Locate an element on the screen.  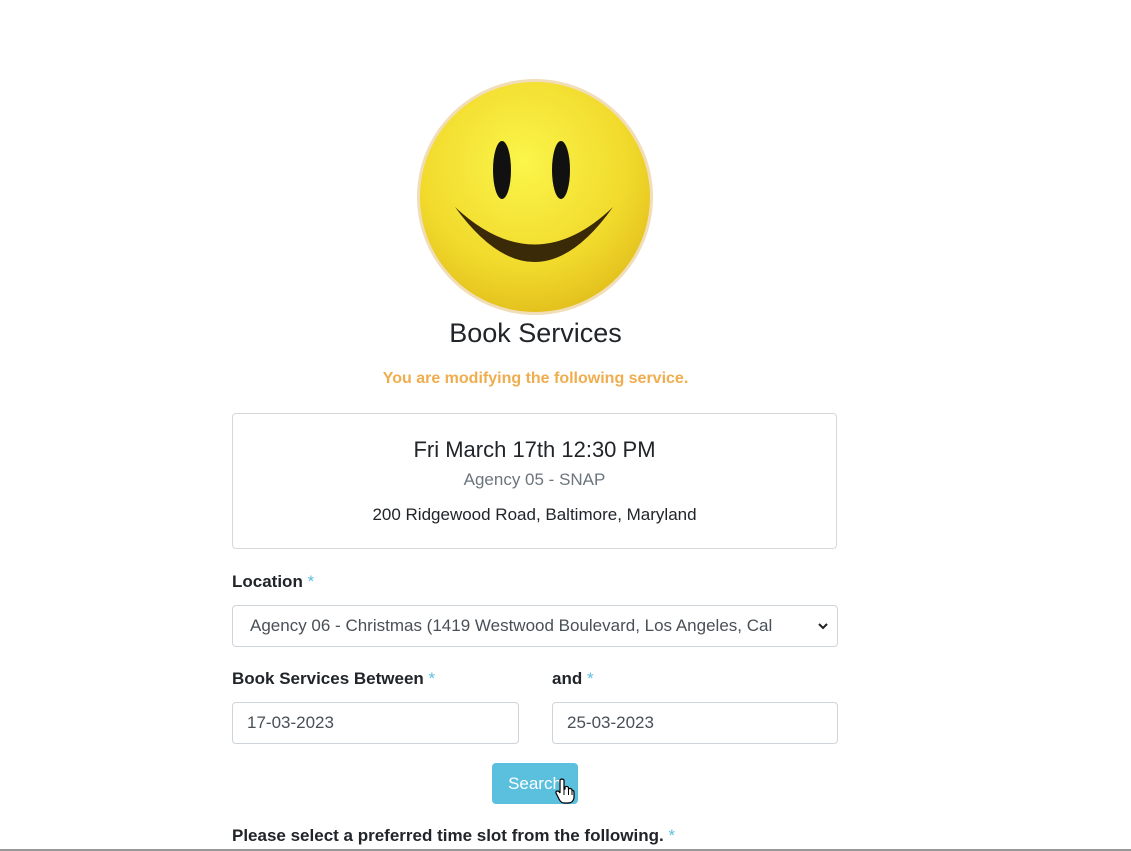
modification-notice: You are modifying the following service. is located at coordinates (535, 378).